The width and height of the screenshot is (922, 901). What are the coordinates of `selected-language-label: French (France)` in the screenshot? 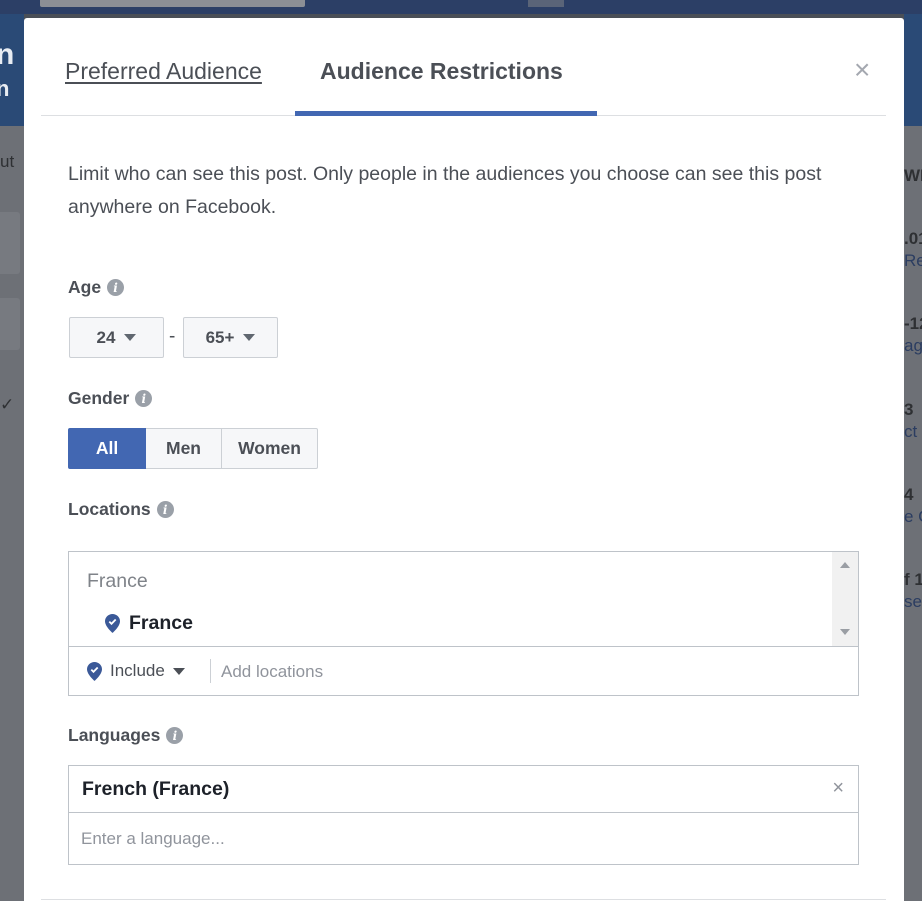 It's located at (156, 789).